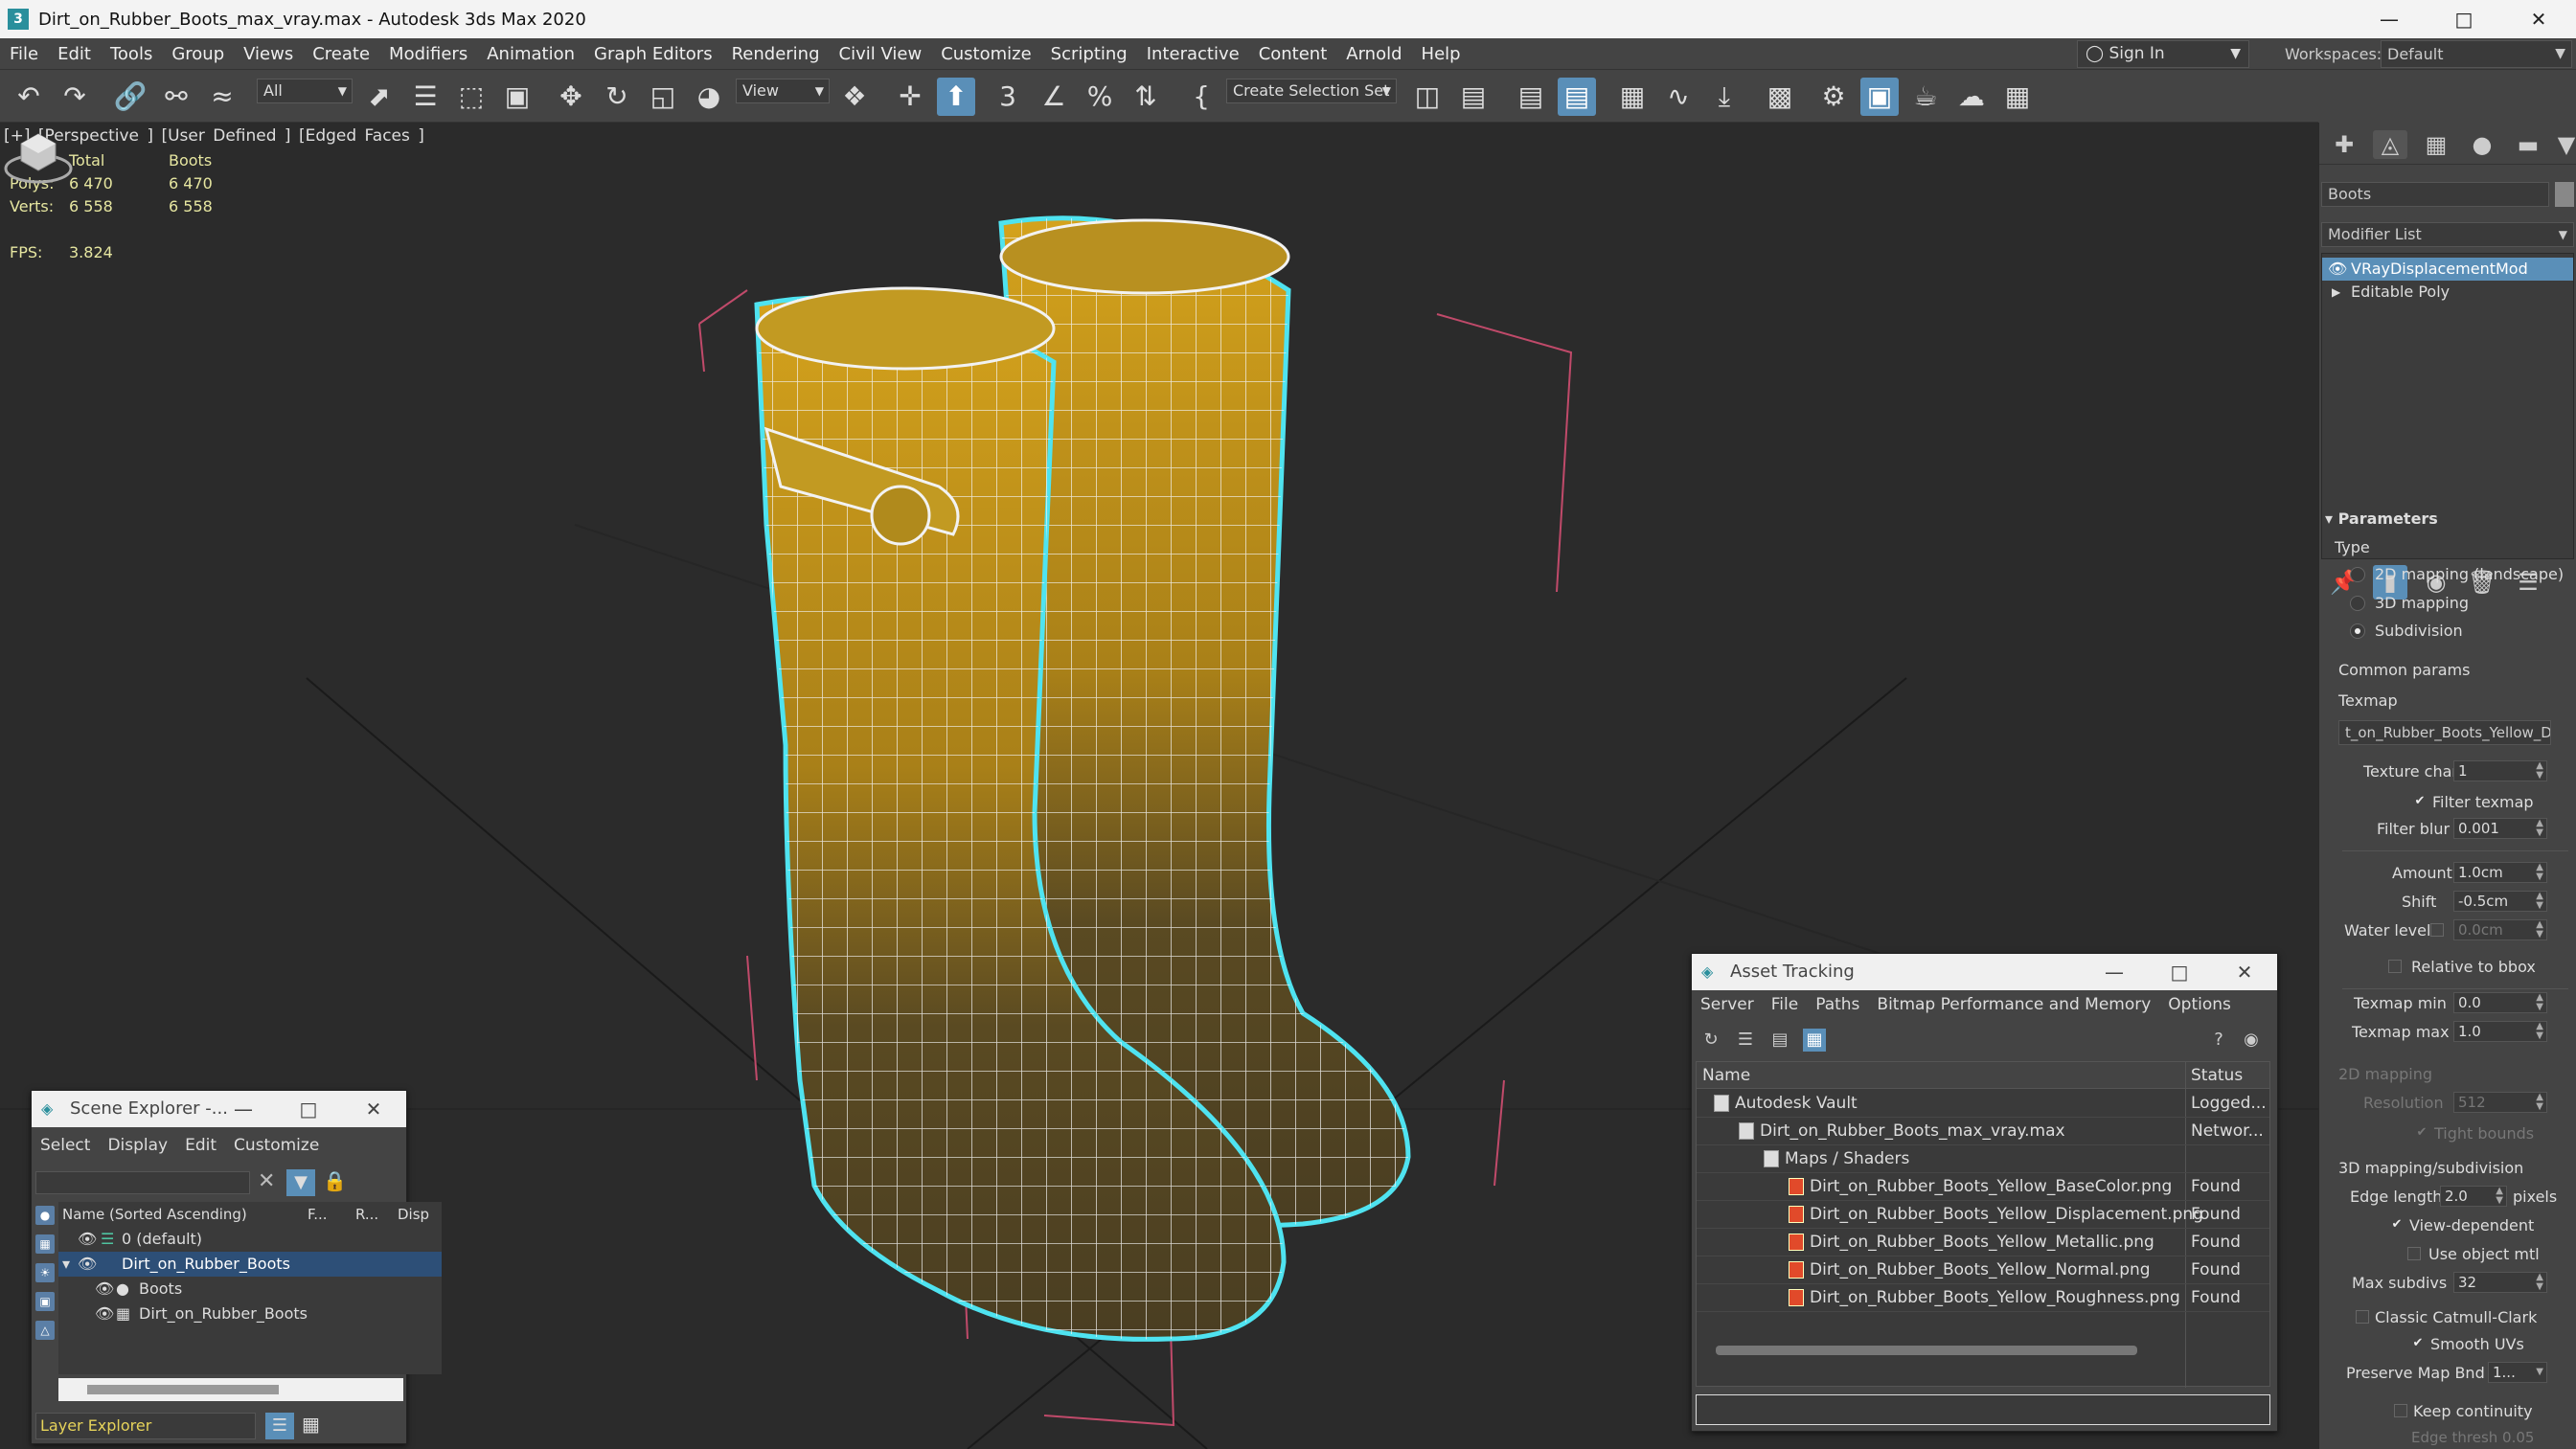 This screenshot has height=1449, width=2576. What do you see at coordinates (956, 97) in the screenshot?
I see `keyboard-shortcut-override-icon: ⬆` at bounding box center [956, 97].